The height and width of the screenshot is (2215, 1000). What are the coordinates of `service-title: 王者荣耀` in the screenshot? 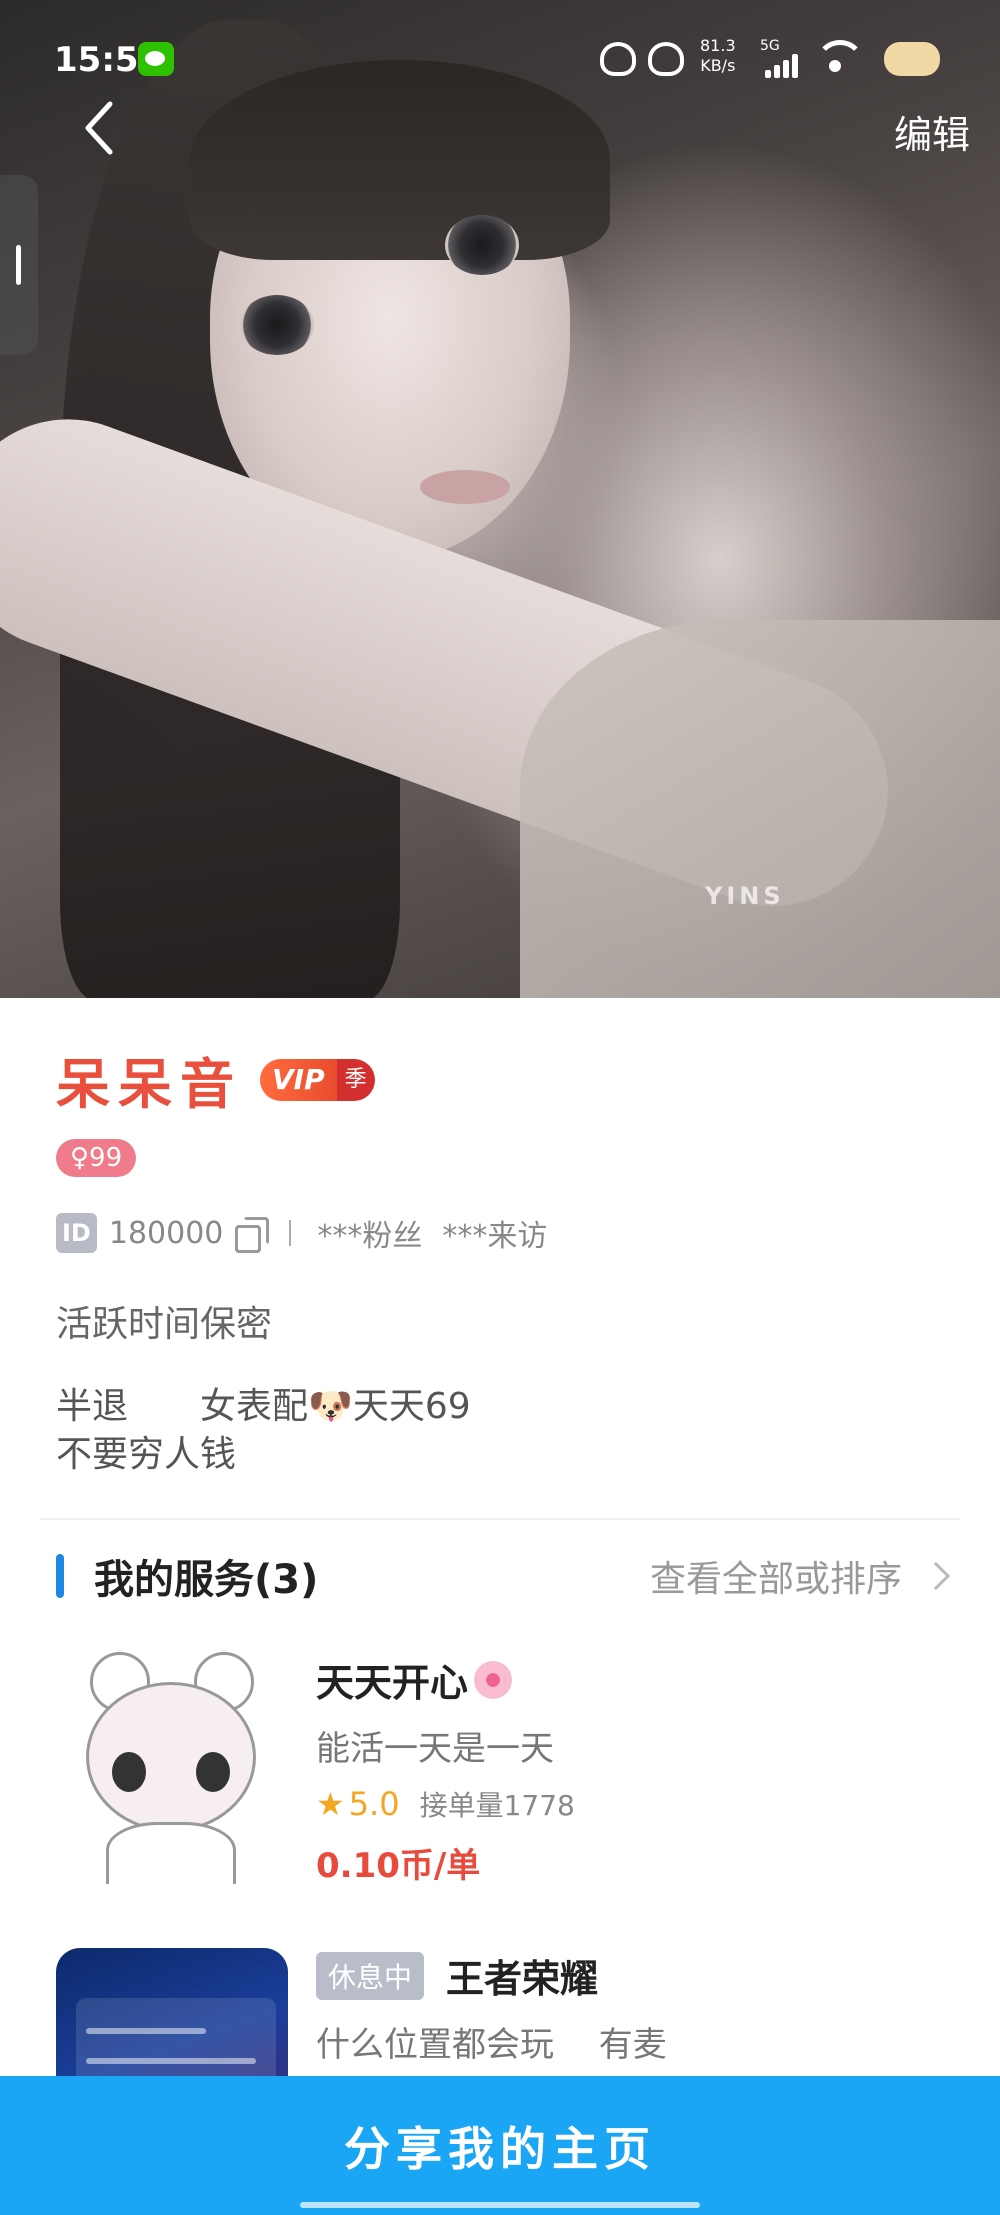 It's located at (522, 1979).